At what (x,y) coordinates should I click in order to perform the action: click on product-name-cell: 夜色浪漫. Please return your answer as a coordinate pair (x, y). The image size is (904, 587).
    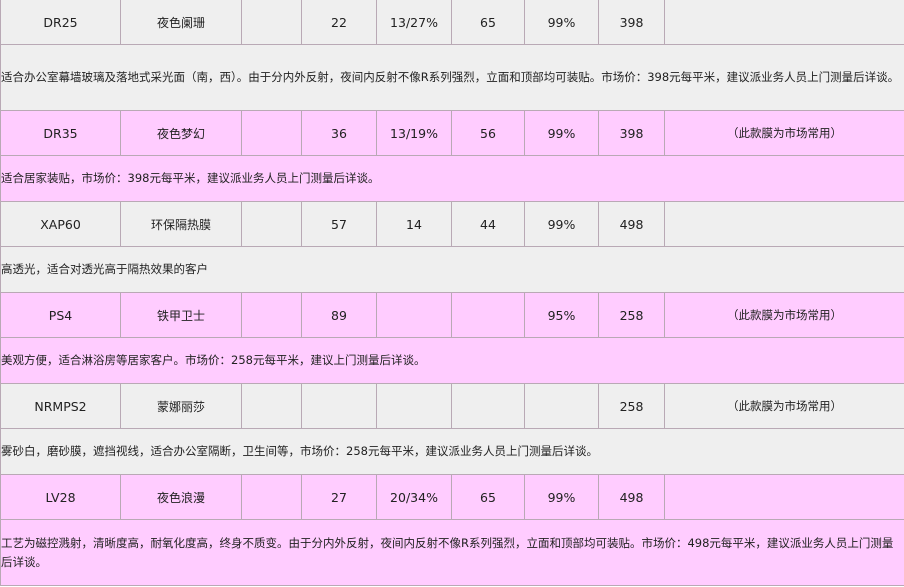
    Looking at the image, I should click on (181, 497).